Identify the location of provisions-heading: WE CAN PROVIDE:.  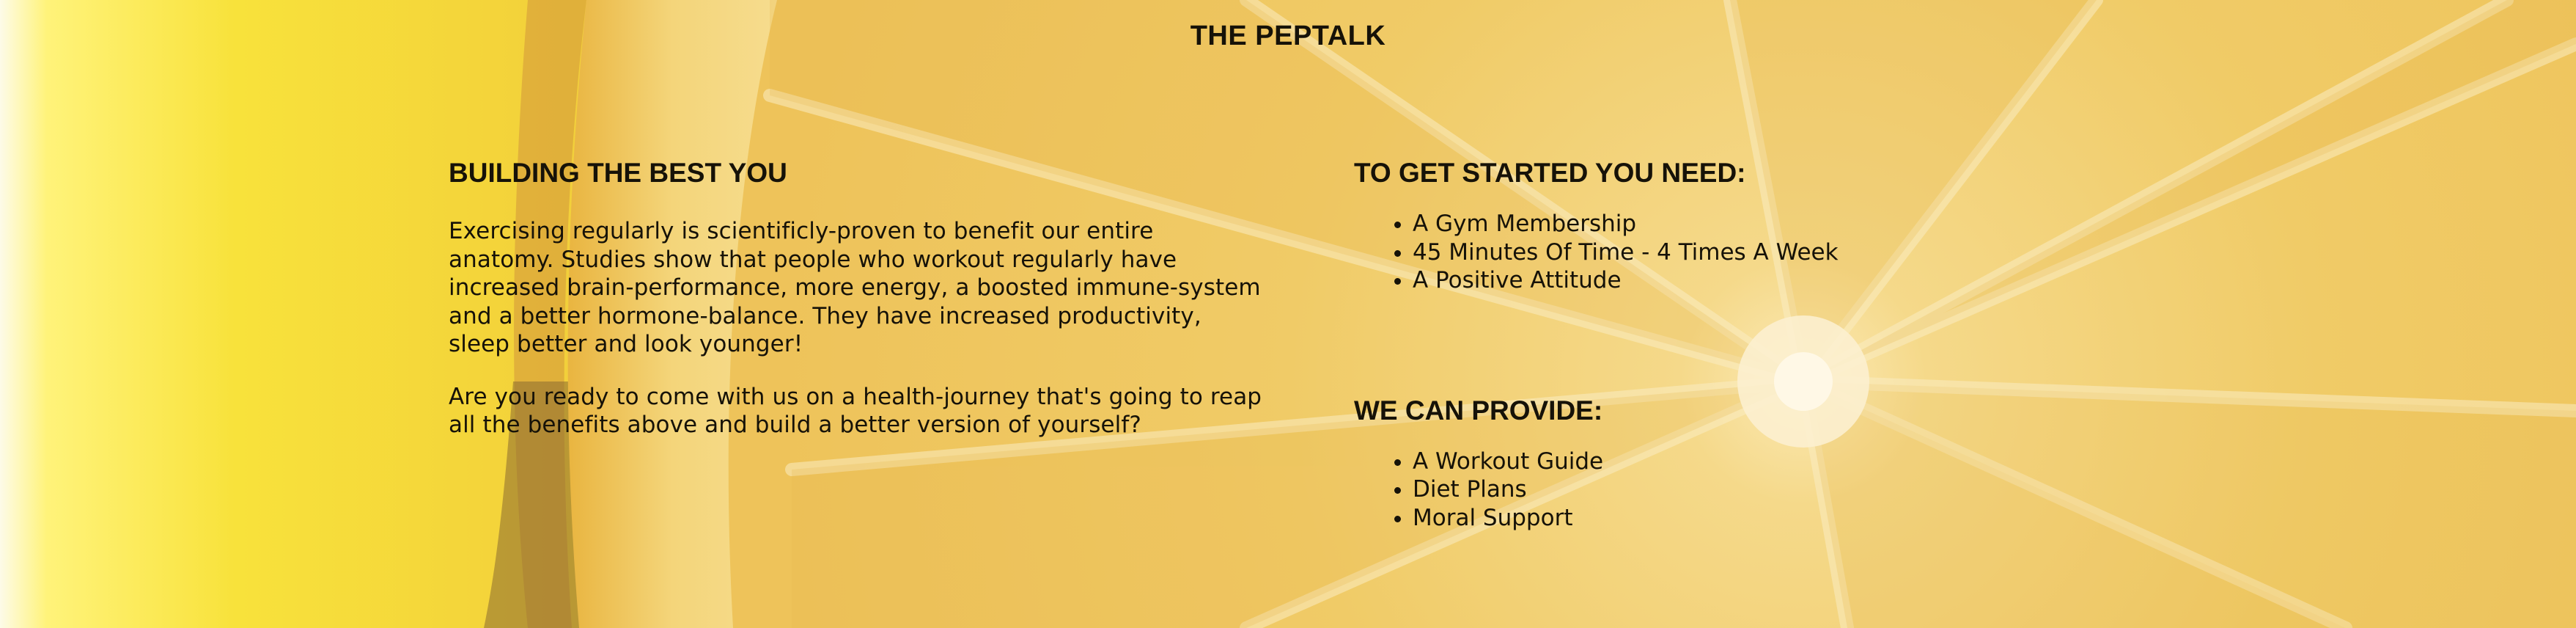
(1478, 410).